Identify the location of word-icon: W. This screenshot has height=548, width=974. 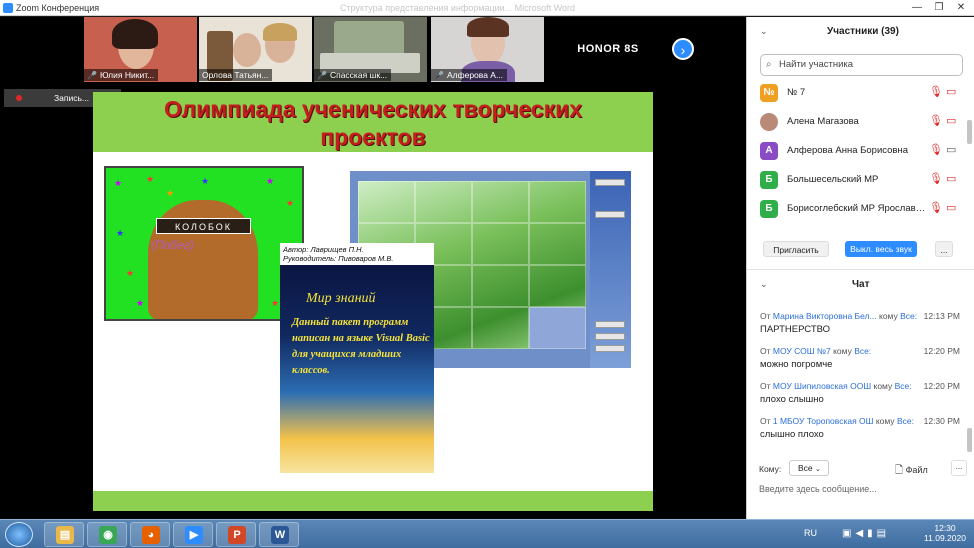
(280, 535).